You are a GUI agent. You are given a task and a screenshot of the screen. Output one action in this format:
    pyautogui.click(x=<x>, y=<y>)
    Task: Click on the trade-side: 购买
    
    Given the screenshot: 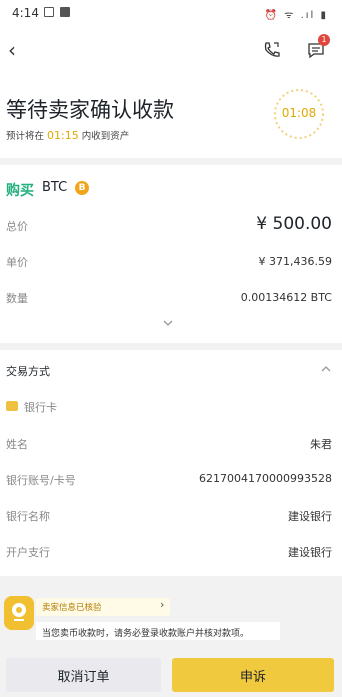 What is the action you would take?
    pyautogui.click(x=20, y=191)
    